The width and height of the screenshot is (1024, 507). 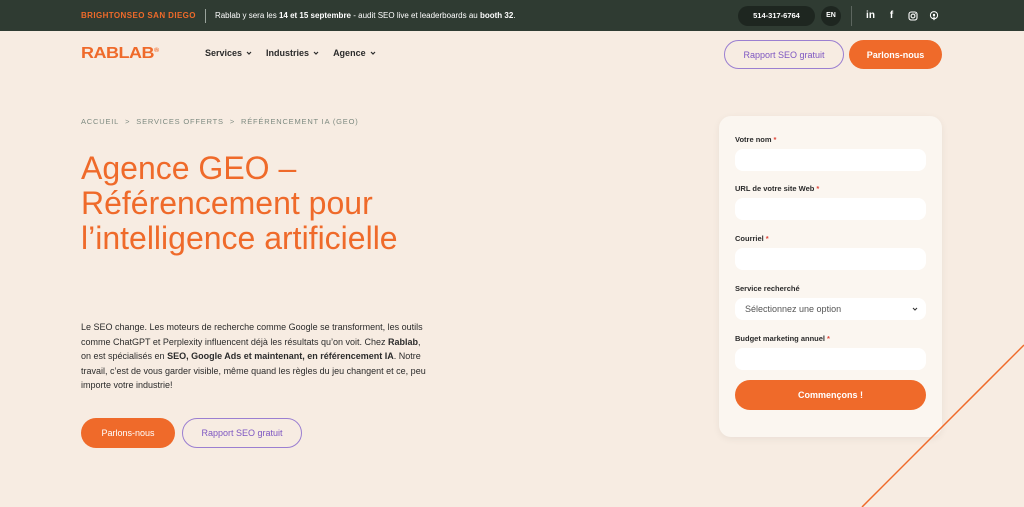 I want to click on free-seo-report-button: Rapport SEO gratuit, so click(x=784, y=54).